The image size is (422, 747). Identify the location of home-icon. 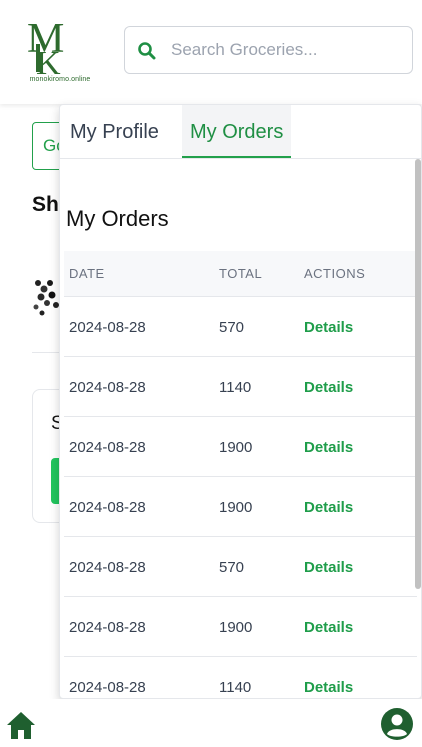
(21, 725).